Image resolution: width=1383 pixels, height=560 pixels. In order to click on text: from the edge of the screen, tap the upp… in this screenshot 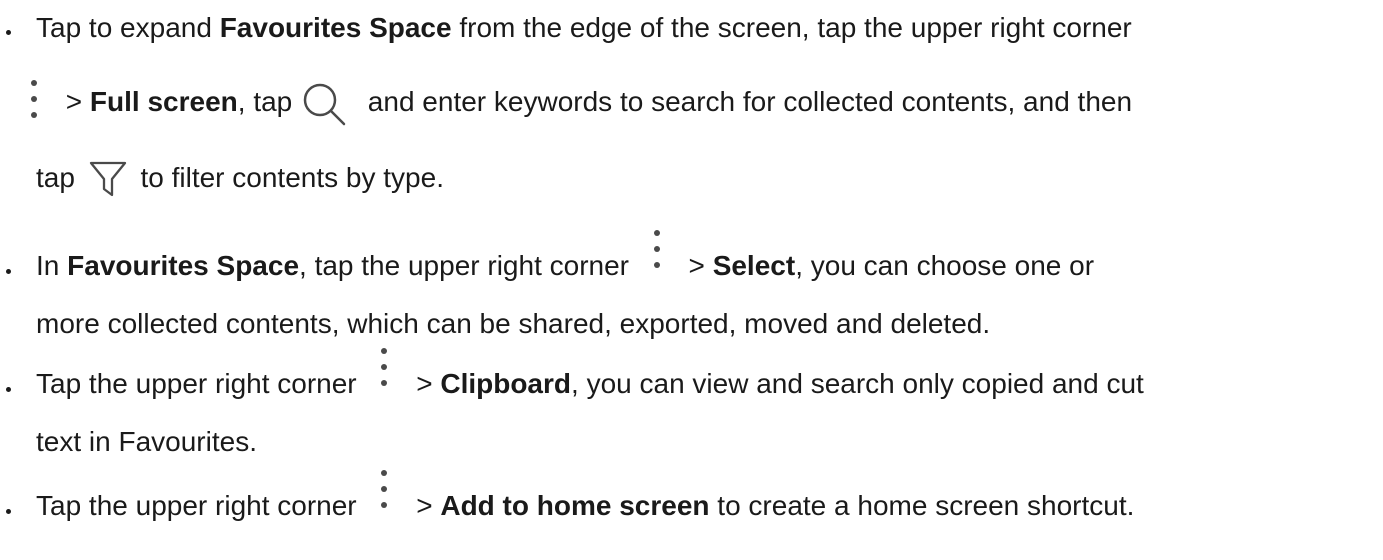, I will do `click(791, 27)`.